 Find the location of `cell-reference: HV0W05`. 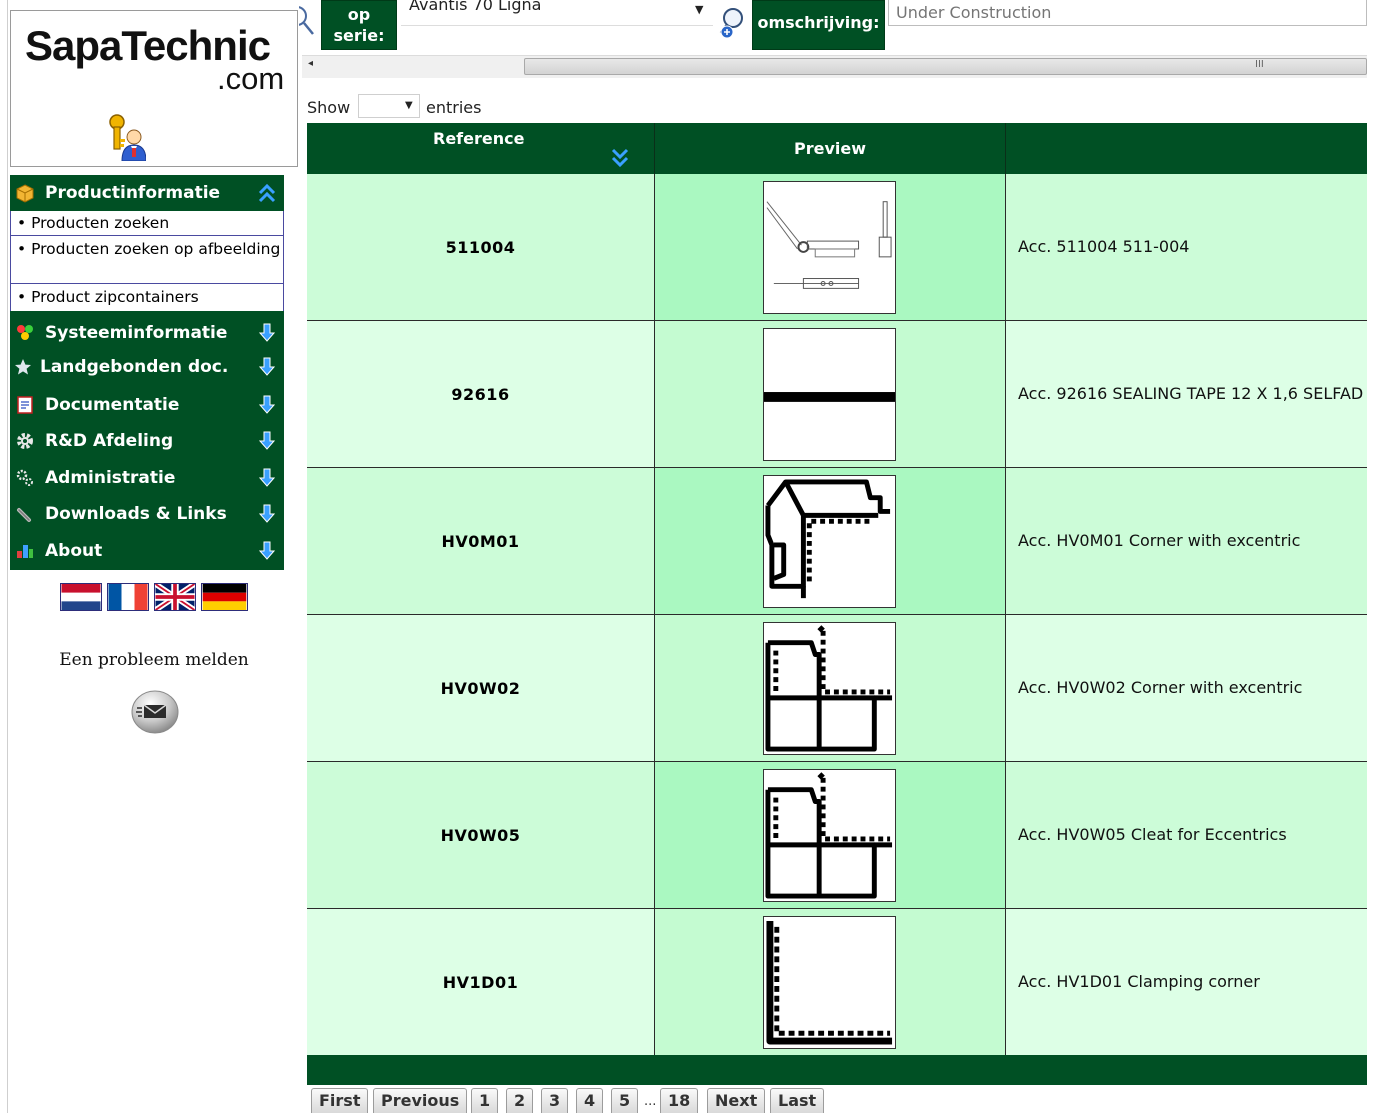

cell-reference: HV0W05 is located at coordinates (480, 835).